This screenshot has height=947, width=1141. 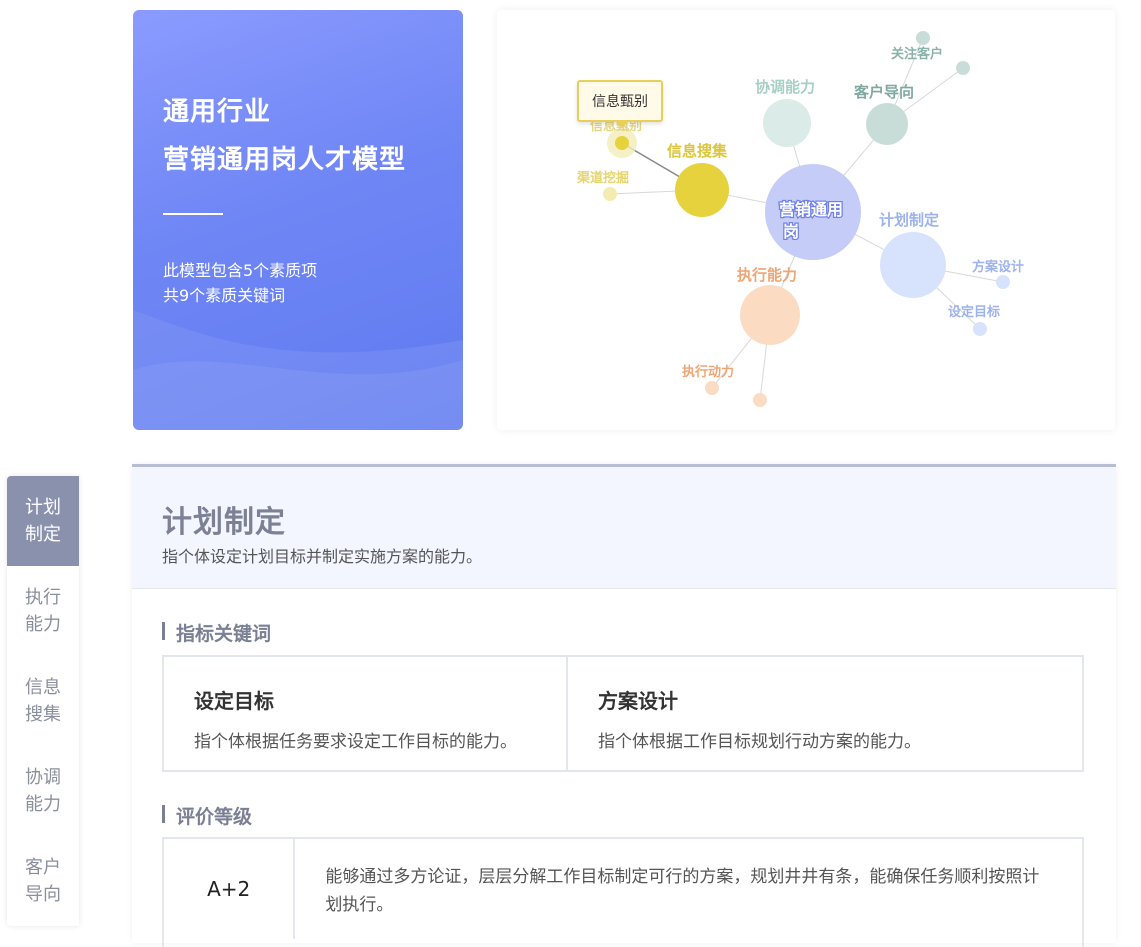 What do you see at coordinates (787, 123) in the screenshot?
I see `graph-node-coordination` at bounding box center [787, 123].